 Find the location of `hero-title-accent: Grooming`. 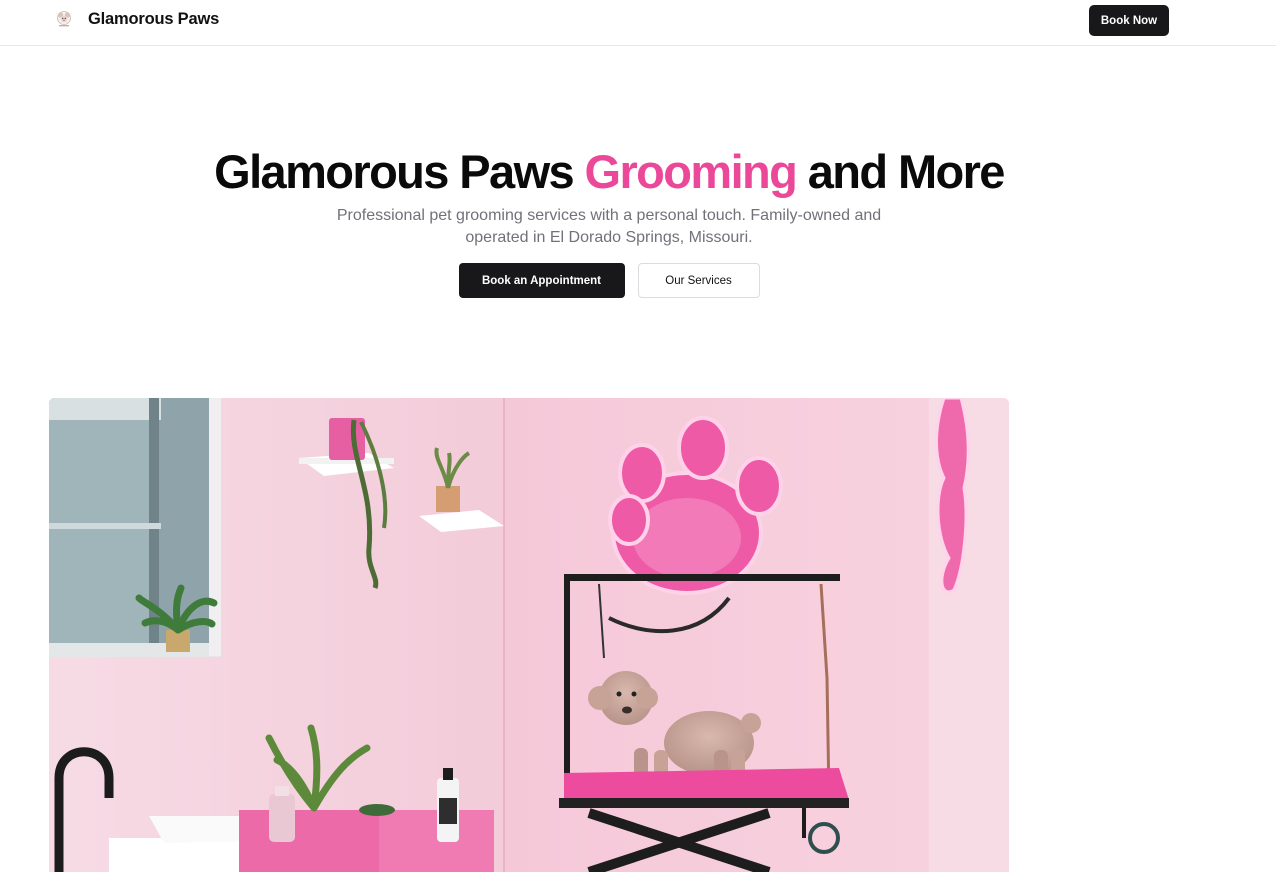

hero-title-accent: Grooming is located at coordinates (691, 171).